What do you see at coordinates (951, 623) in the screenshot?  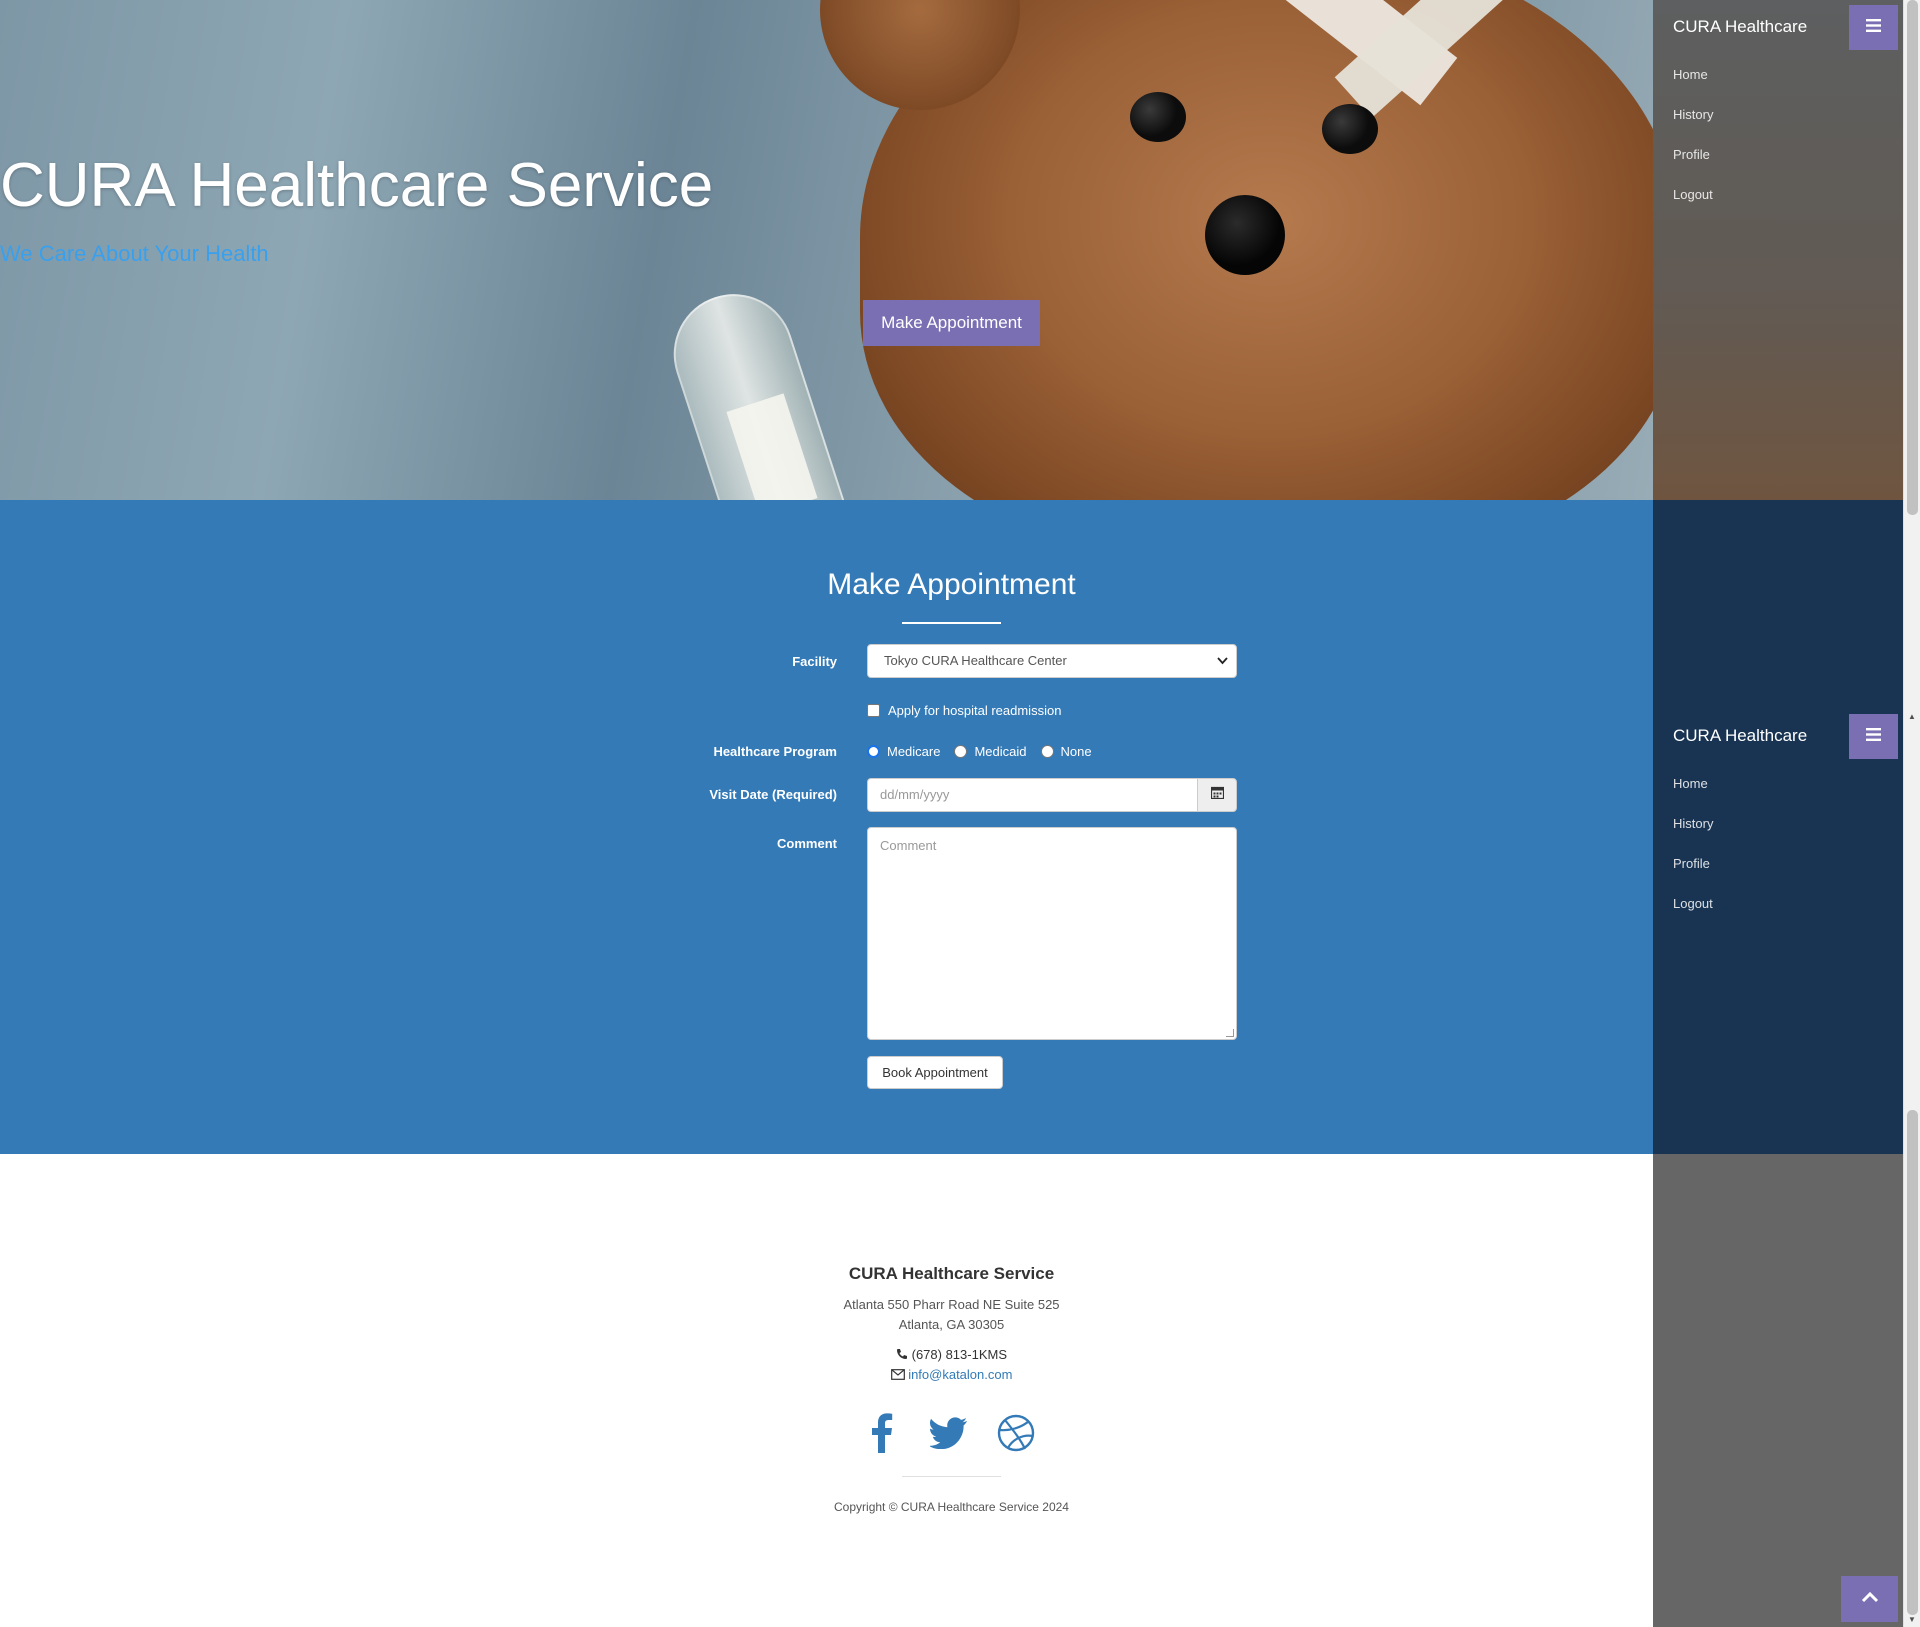 I see `title-divider` at bounding box center [951, 623].